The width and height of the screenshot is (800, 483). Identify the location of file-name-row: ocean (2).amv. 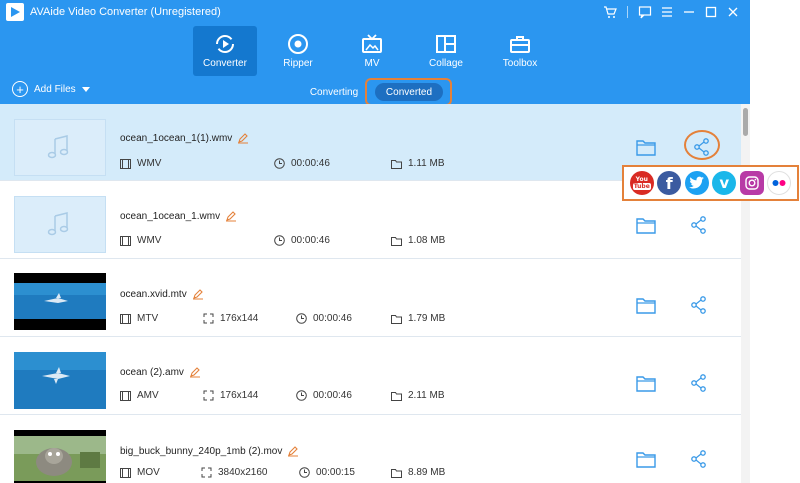
(160, 372).